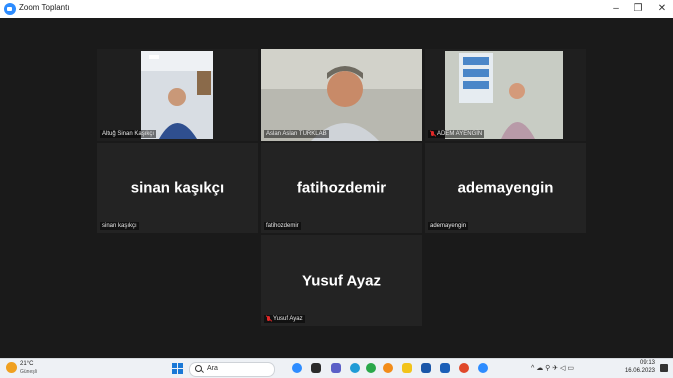 The width and height of the screenshot is (673, 378). Describe the element at coordinates (10, 9) in the screenshot. I see `zoom-logo-icon` at that location.